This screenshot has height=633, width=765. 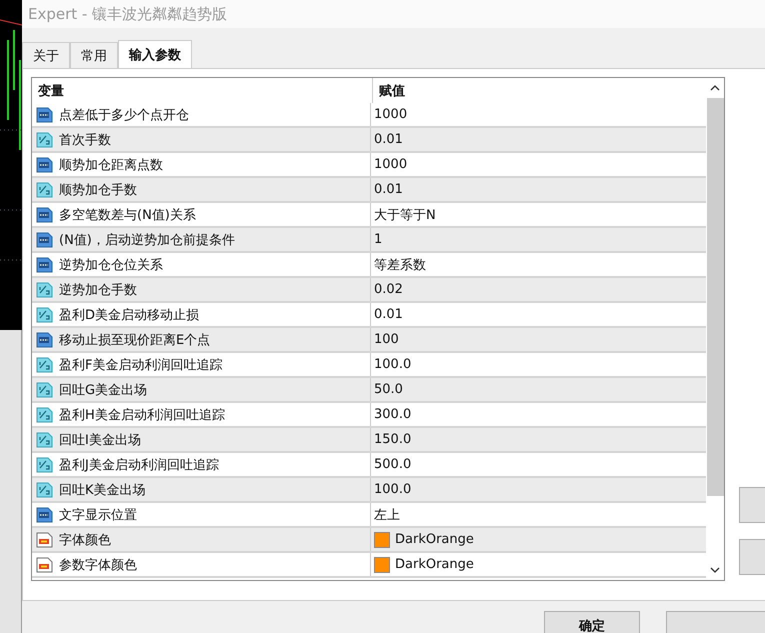 What do you see at coordinates (124, 115) in the screenshot?
I see `parameter-name: 点差低于多少个点开仓` at bounding box center [124, 115].